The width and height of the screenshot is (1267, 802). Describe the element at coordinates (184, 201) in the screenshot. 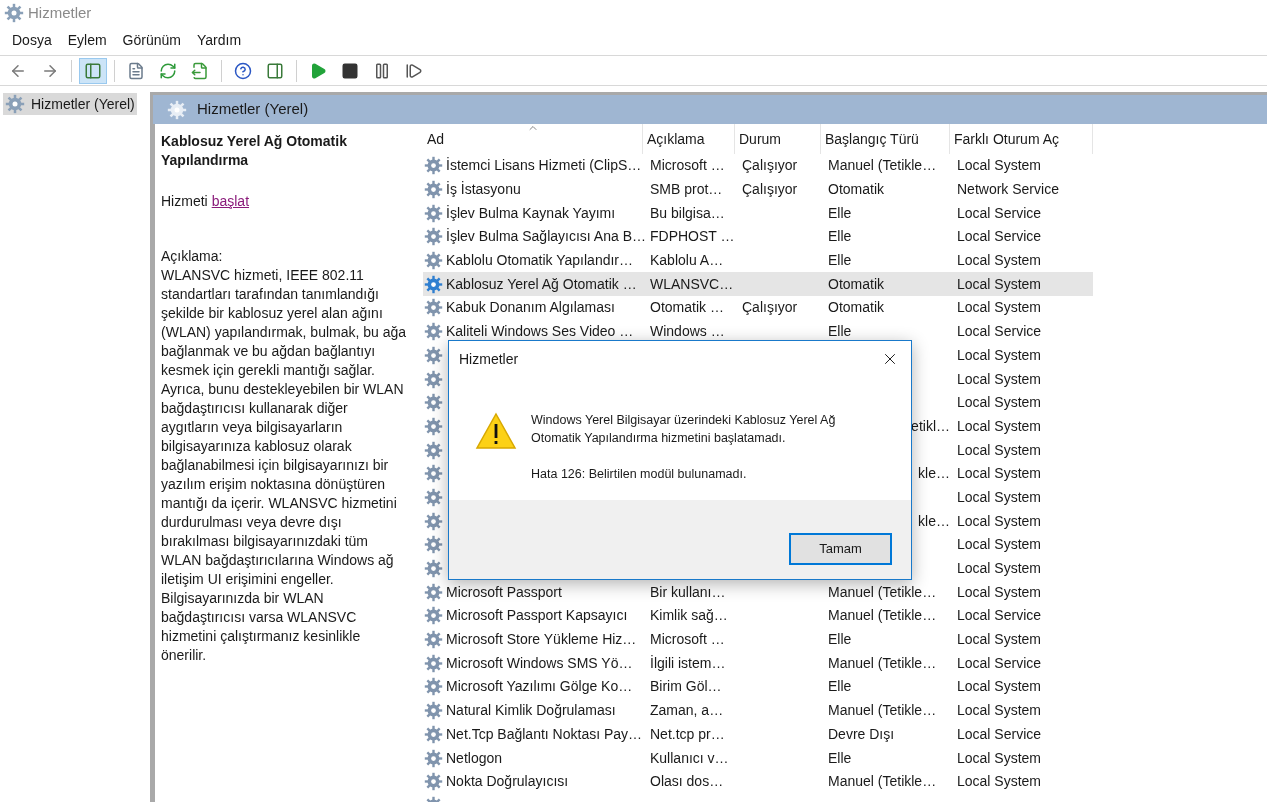

I see `action-label: Hizmeti` at that location.